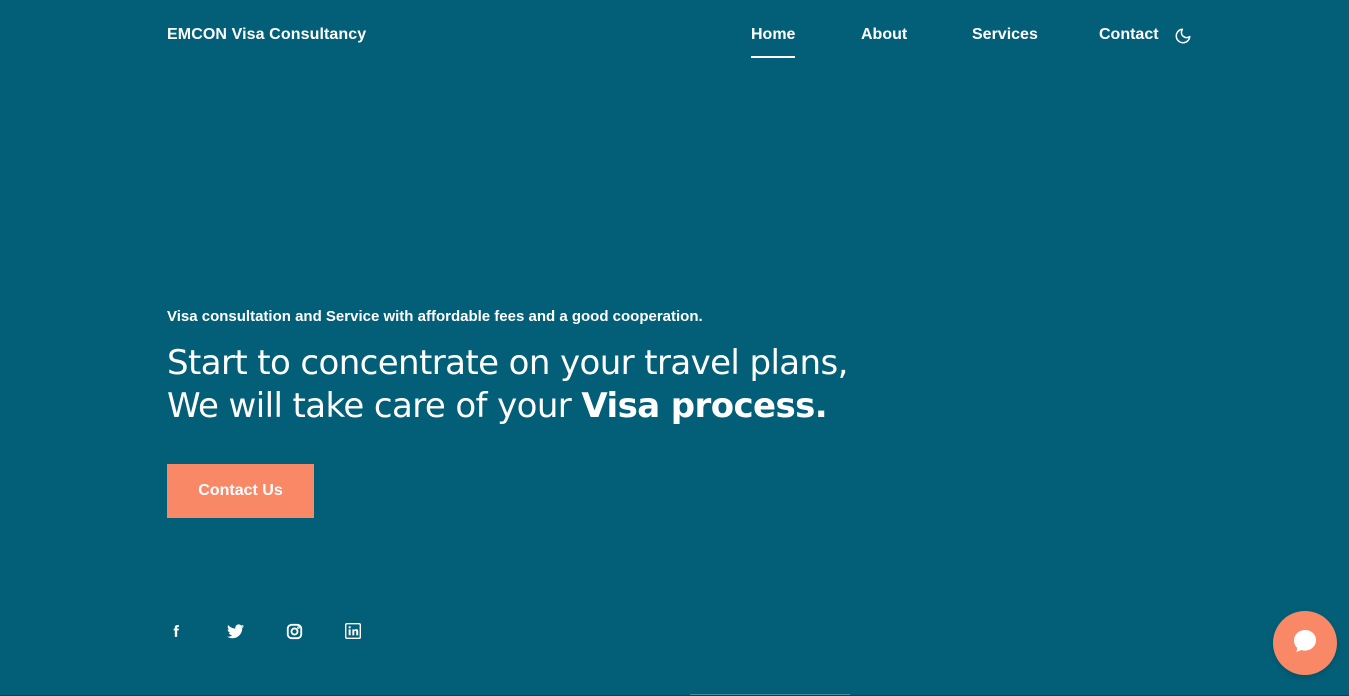 This screenshot has height=696, width=1349. What do you see at coordinates (235, 631) in the screenshot?
I see `twitter-icon` at bounding box center [235, 631].